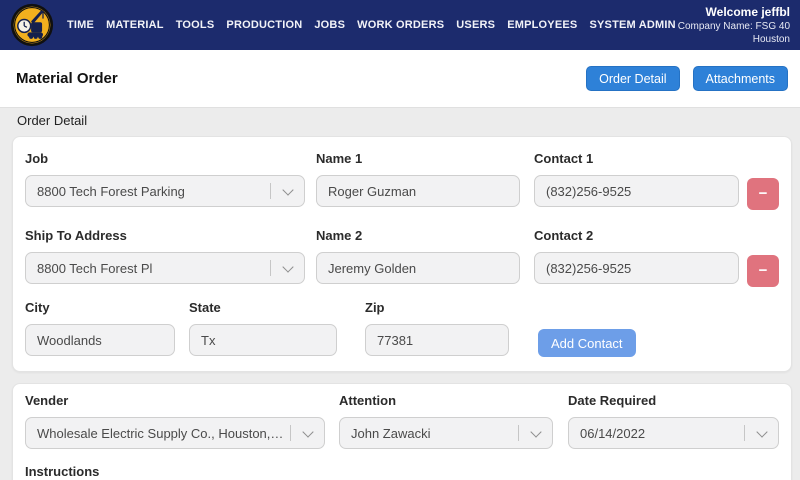  Describe the element at coordinates (740, 78) in the screenshot. I see `attachments-button: Attachments` at that location.